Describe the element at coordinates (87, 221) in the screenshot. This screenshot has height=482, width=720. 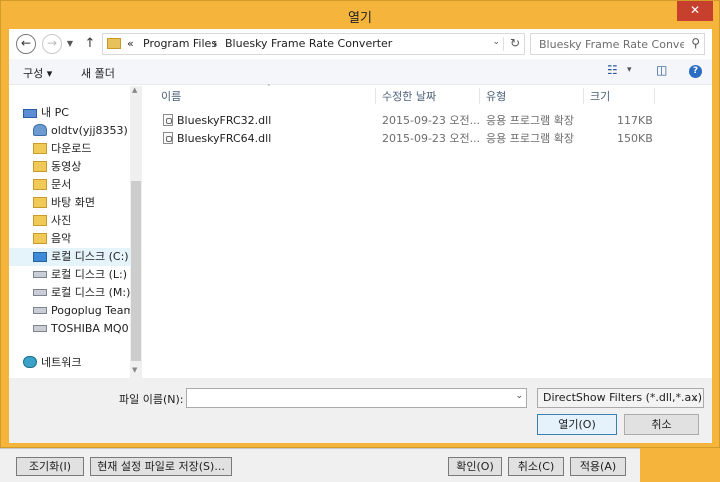
I see `tree-item-pictures: 사진` at that location.